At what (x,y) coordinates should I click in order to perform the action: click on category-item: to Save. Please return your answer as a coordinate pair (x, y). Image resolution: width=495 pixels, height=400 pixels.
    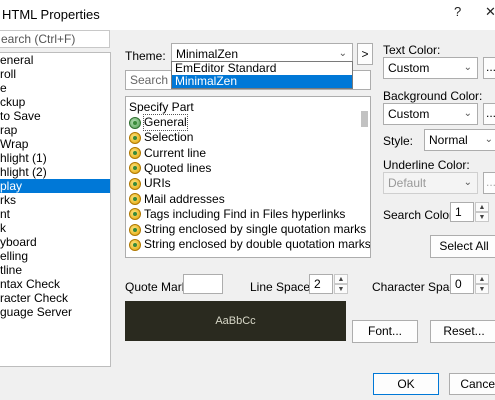
    Looking at the image, I should click on (55, 116).